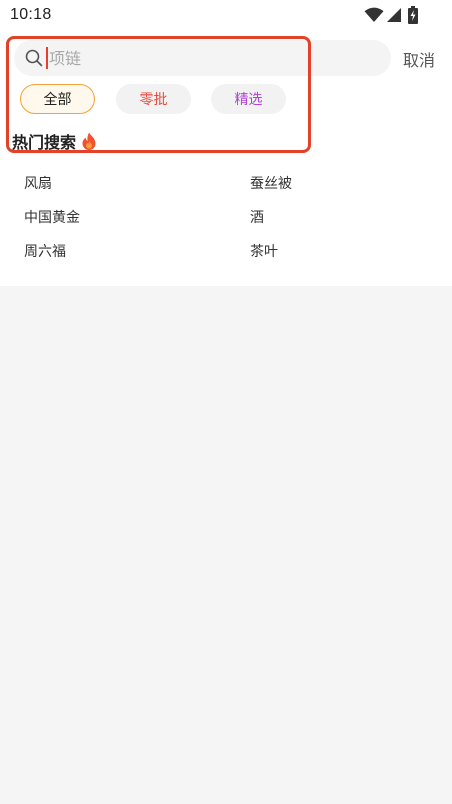 This screenshot has height=804, width=452. Describe the element at coordinates (257, 217) in the screenshot. I see `hot-search-item-liquor: 酒` at that location.